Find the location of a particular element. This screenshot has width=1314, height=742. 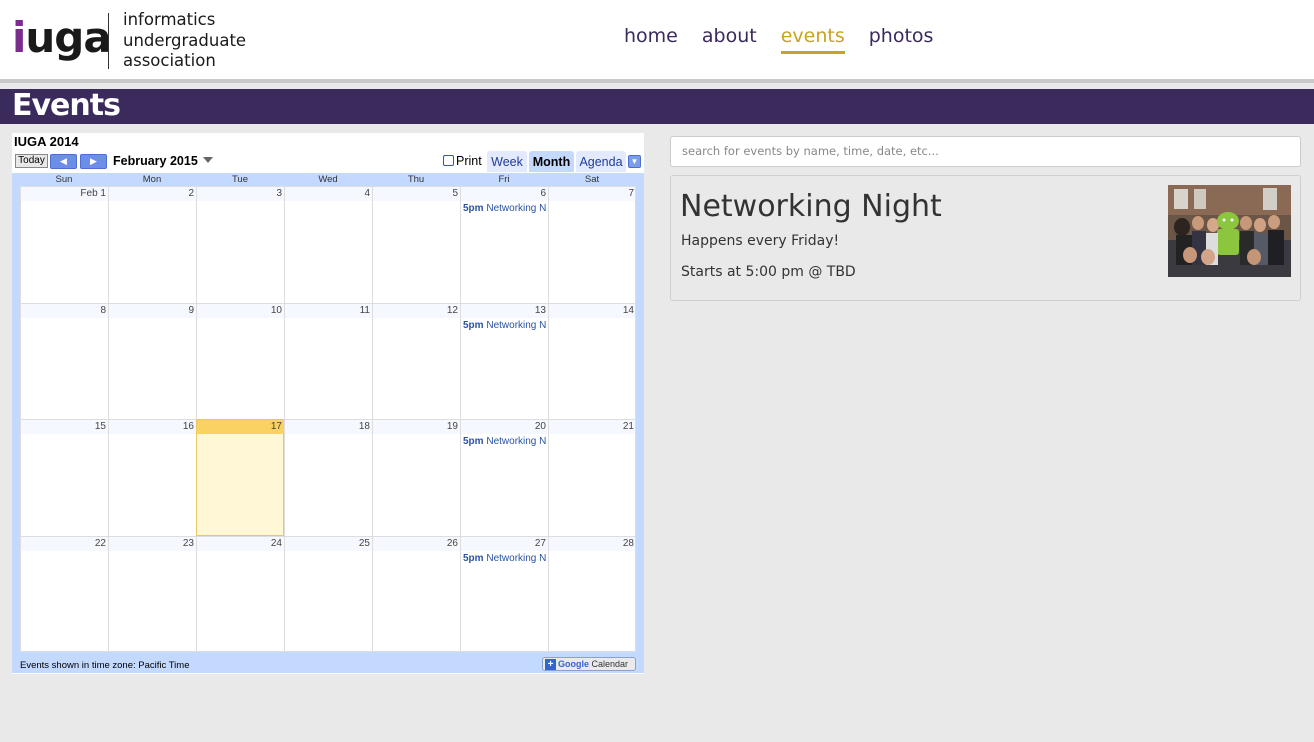

calendar-day: 15 is located at coordinates (64, 477).